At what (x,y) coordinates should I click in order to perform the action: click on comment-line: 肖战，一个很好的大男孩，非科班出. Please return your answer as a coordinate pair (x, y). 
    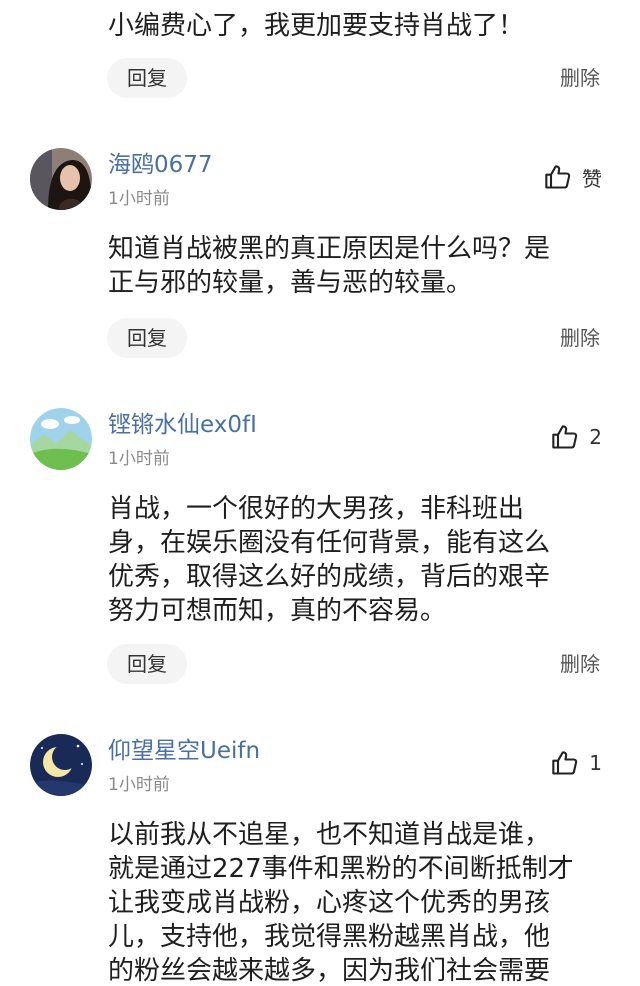
    Looking at the image, I should click on (316, 509).